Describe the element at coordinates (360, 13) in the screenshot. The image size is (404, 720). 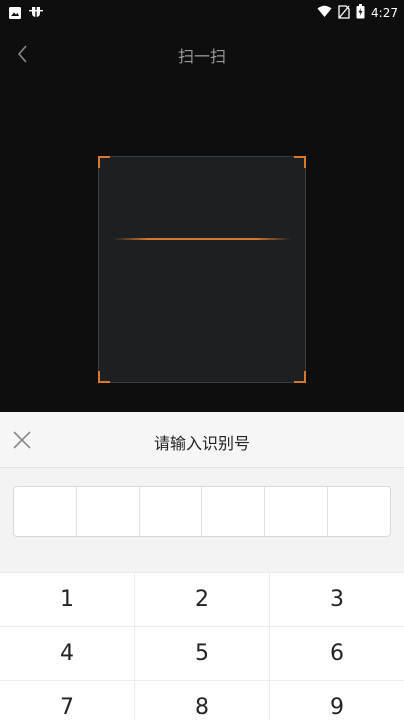
I see `battery-icon` at that location.